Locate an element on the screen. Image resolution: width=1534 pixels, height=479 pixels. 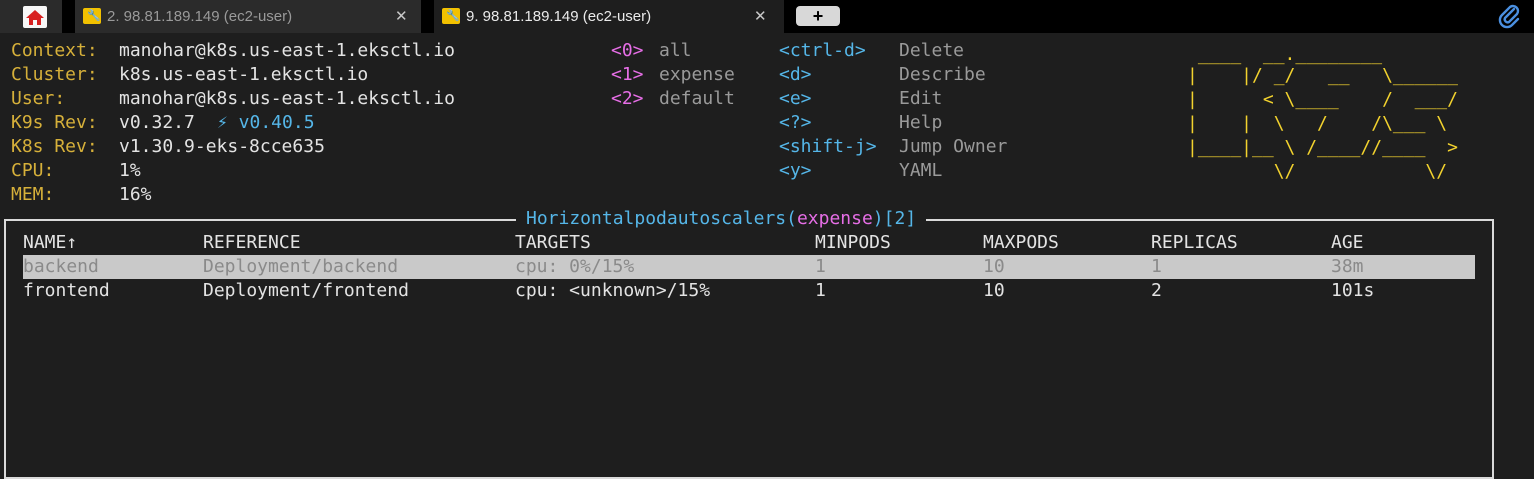
k9s-upgrade-version: ⚡ v0.40.5 is located at coordinates (266, 122).